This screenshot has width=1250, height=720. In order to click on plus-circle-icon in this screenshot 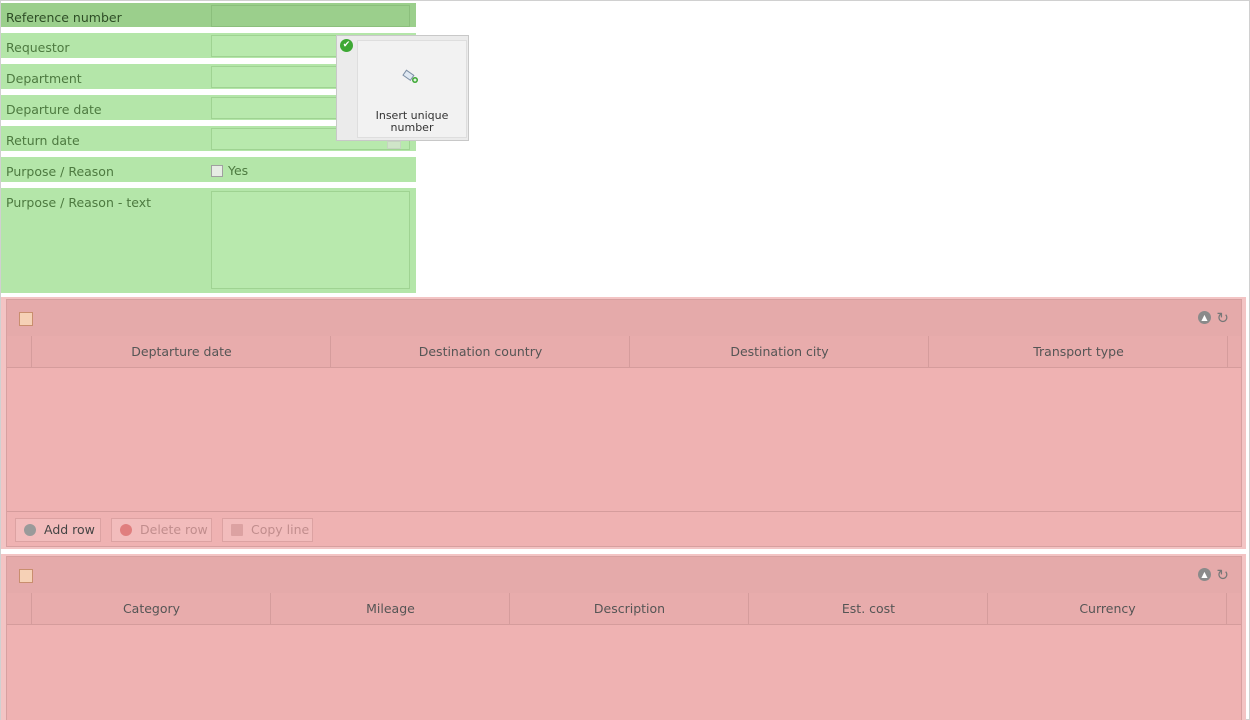, I will do `click(30, 530)`.